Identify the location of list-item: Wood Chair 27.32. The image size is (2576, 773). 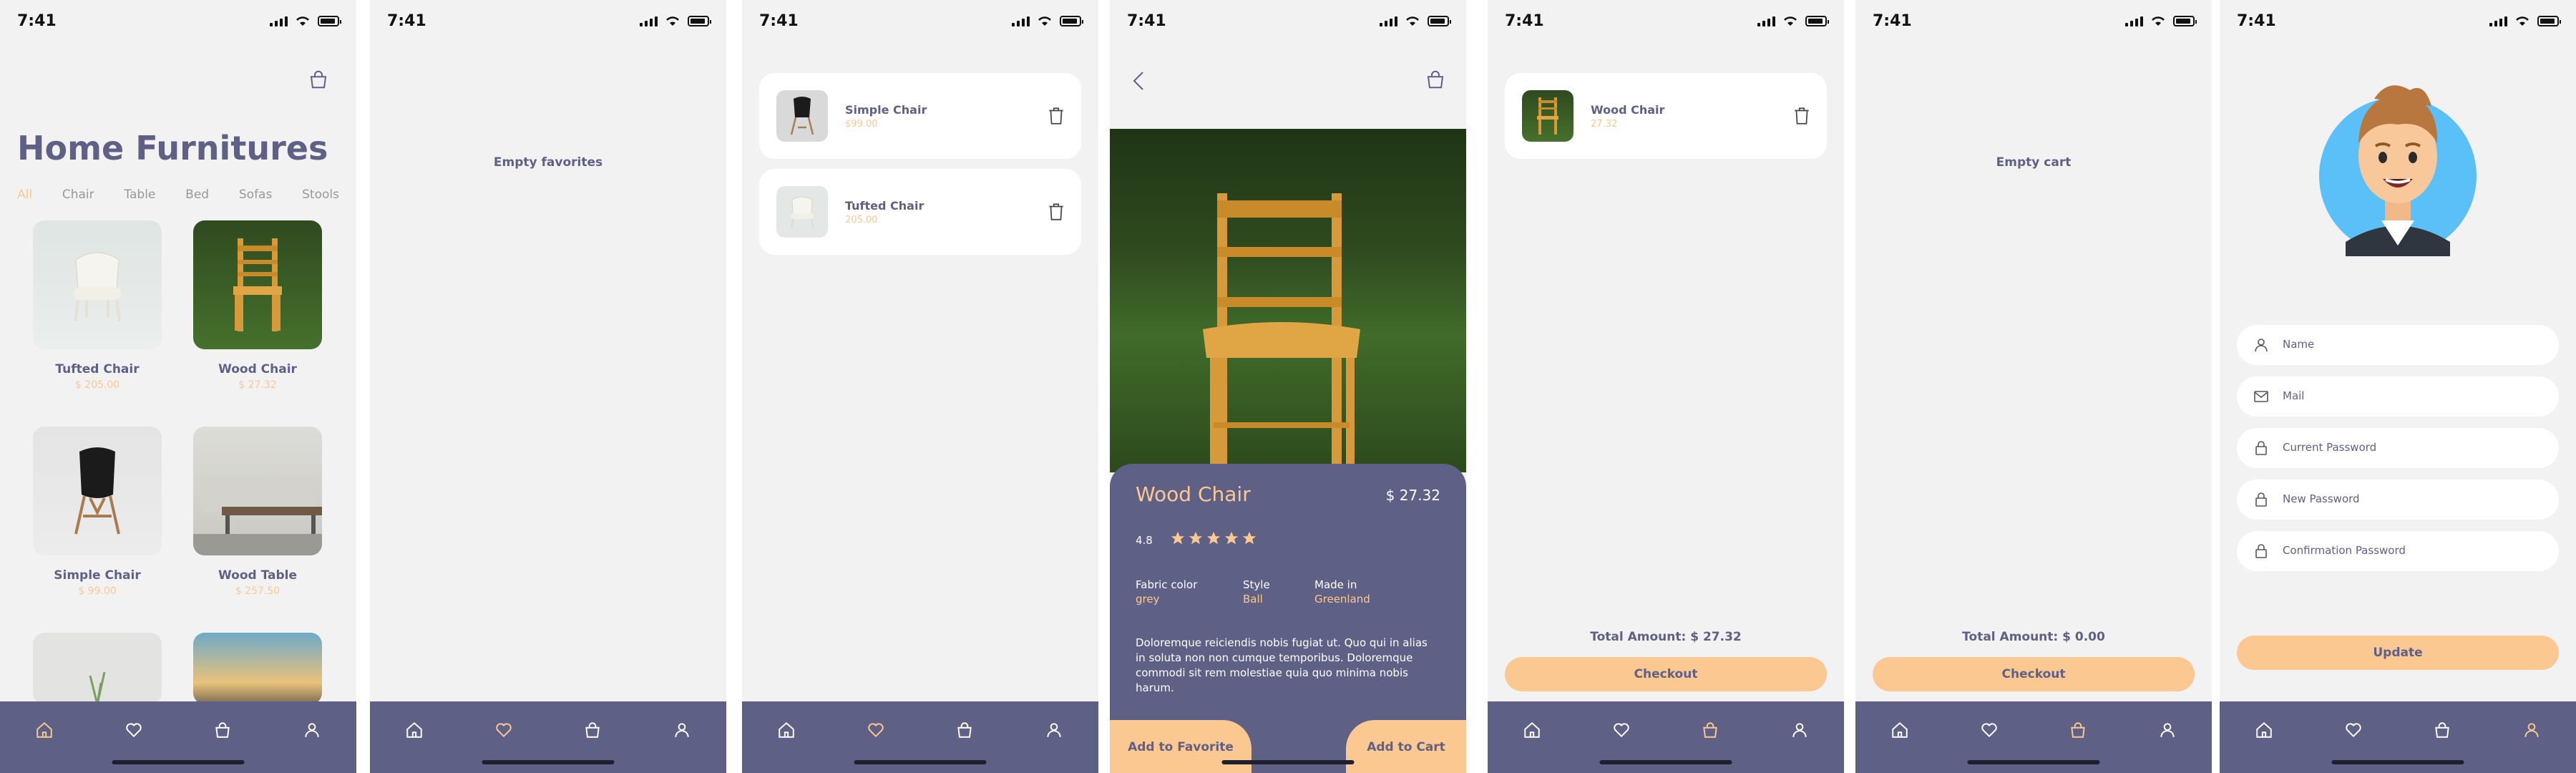
(1666, 116).